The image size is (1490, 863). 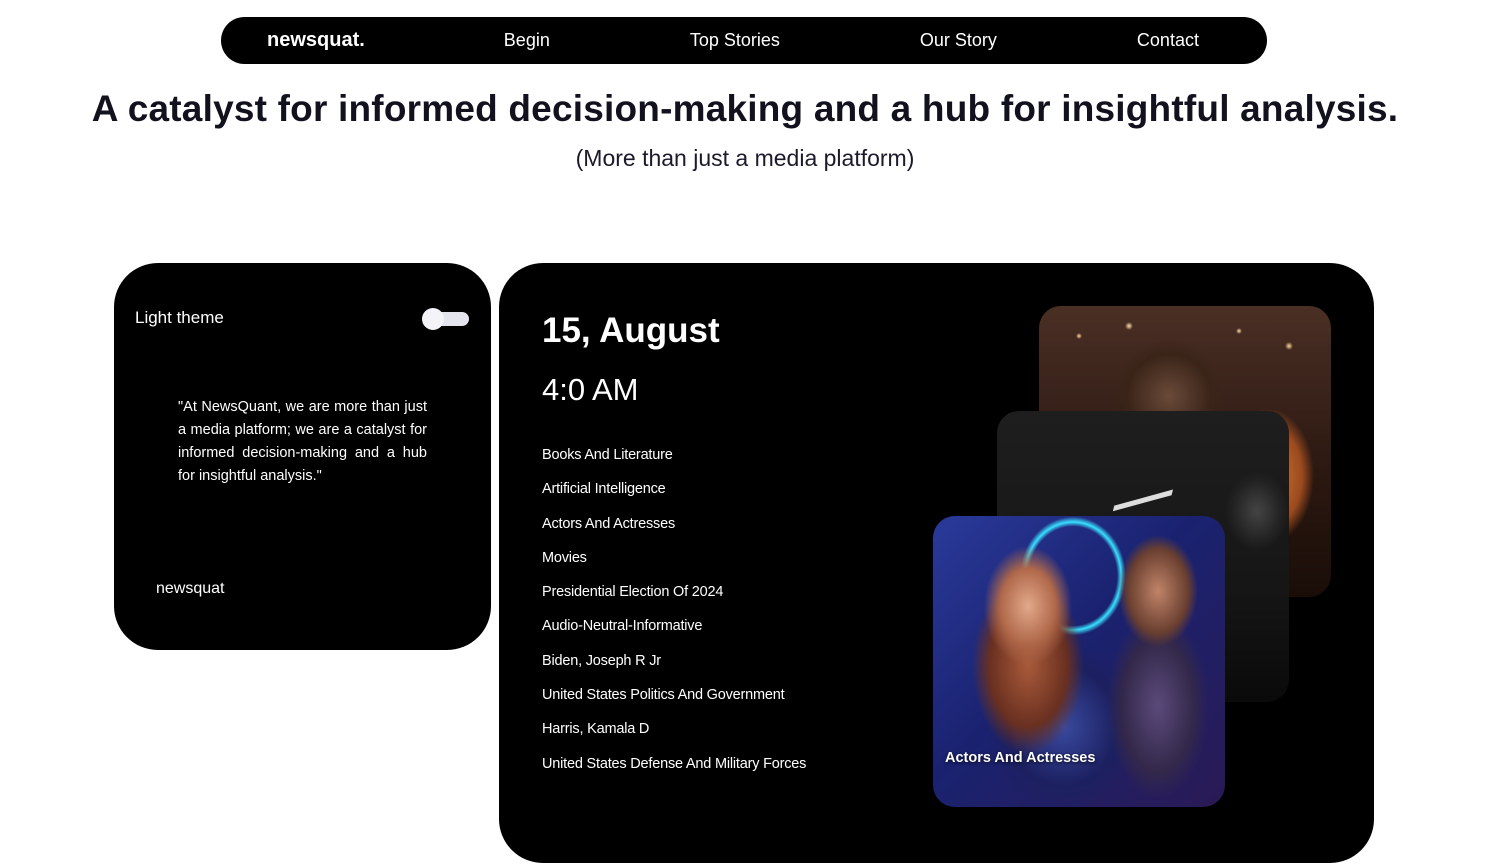 I want to click on topic-item: Books And Literature, so click(x=674, y=462).